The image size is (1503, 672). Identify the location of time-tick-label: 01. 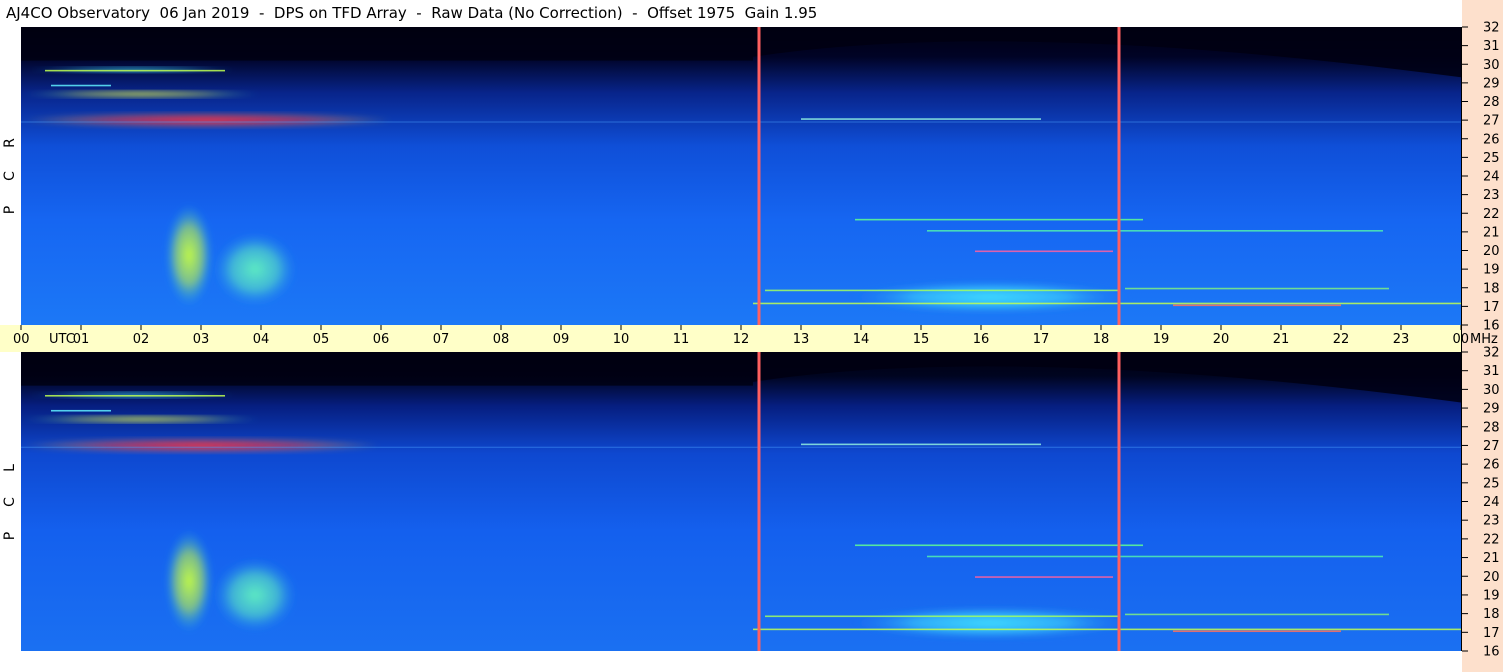
(81, 339).